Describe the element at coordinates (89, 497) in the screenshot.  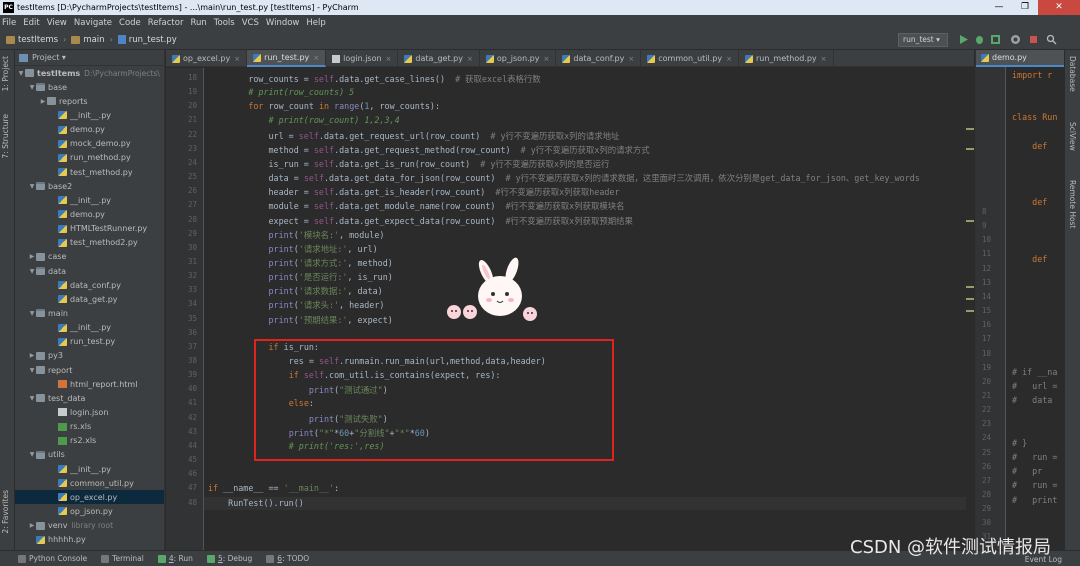
I see `tree-item: op_excel.py` at that location.